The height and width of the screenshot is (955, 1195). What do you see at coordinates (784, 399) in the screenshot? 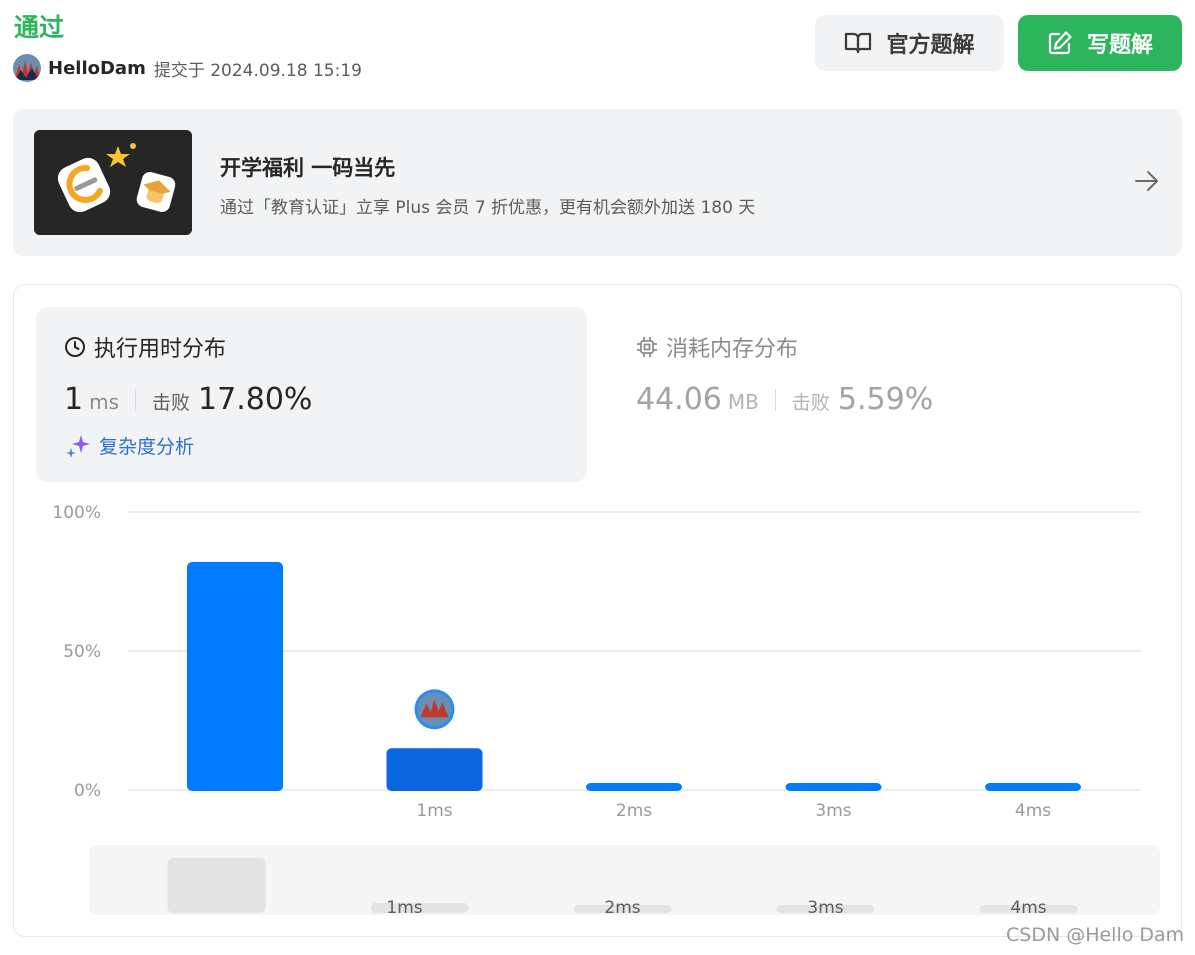
I see `memory-metric: 44.06 MB 击败 5.59%` at bounding box center [784, 399].